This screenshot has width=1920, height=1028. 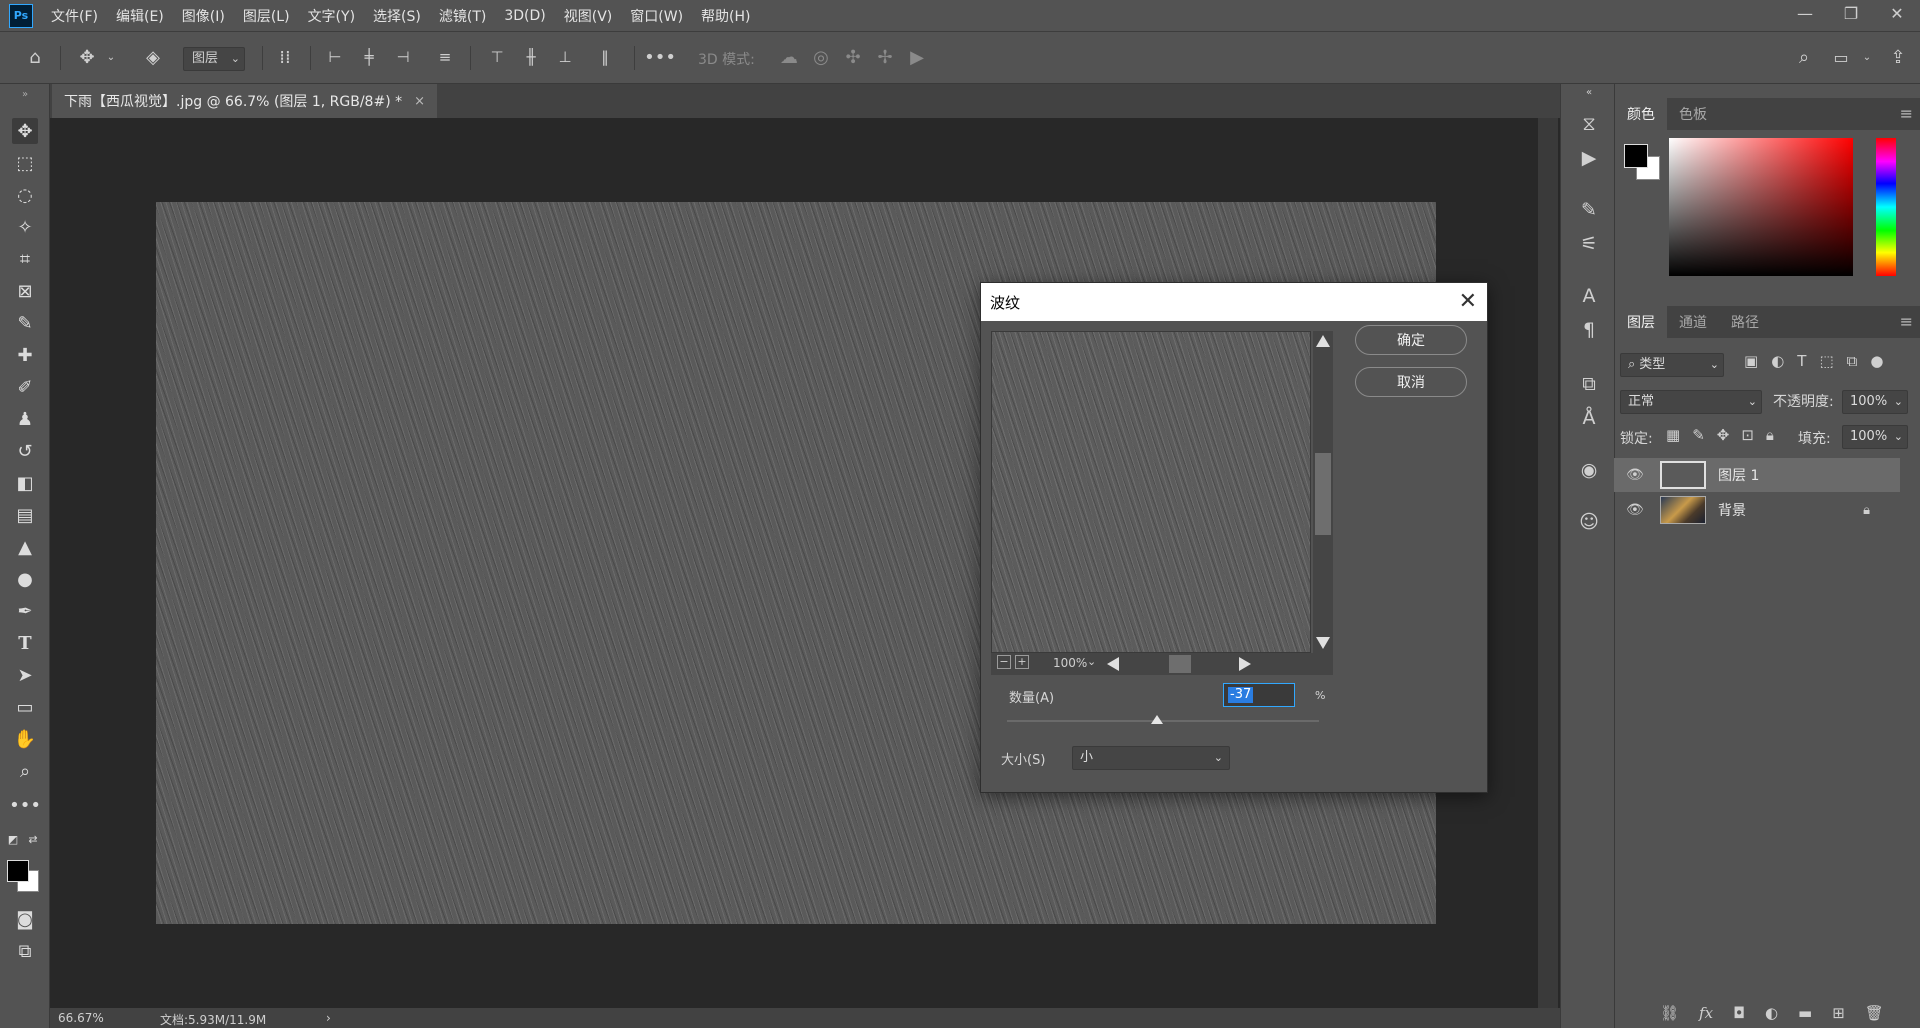 I want to click on dialog-titlebar: 波纹 ✕, so click(x=1234, y=302).